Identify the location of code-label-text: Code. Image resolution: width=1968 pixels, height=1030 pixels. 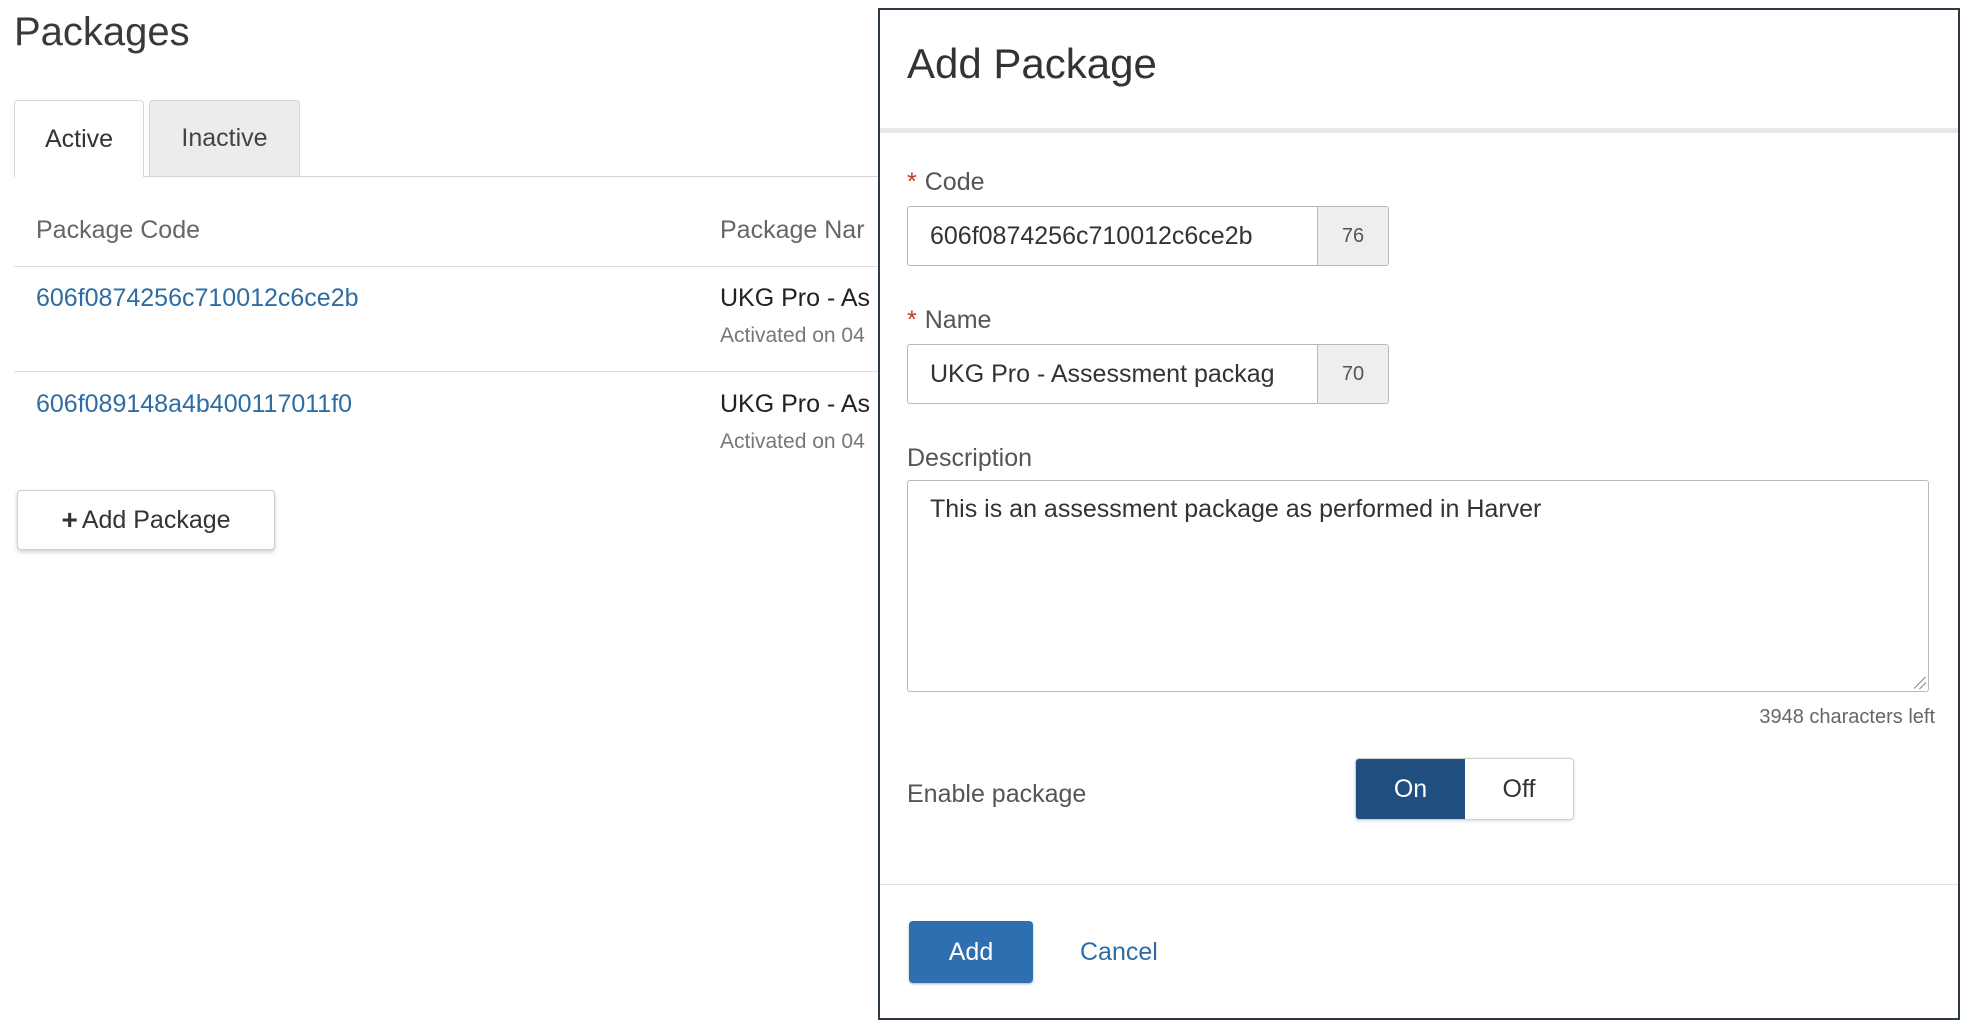
(954, 182).